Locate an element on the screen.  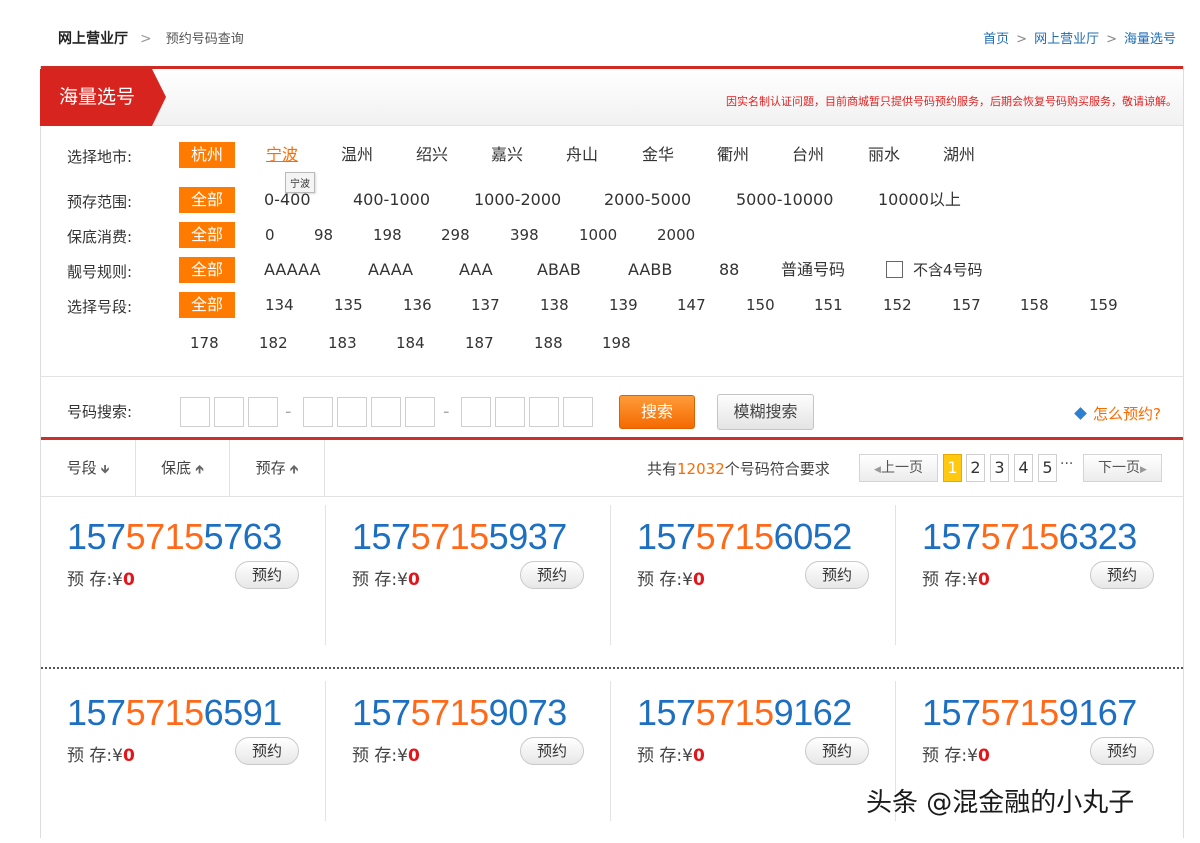
deposit-option-10000-plus: 10000以上 is located at coordinates (919, 200).